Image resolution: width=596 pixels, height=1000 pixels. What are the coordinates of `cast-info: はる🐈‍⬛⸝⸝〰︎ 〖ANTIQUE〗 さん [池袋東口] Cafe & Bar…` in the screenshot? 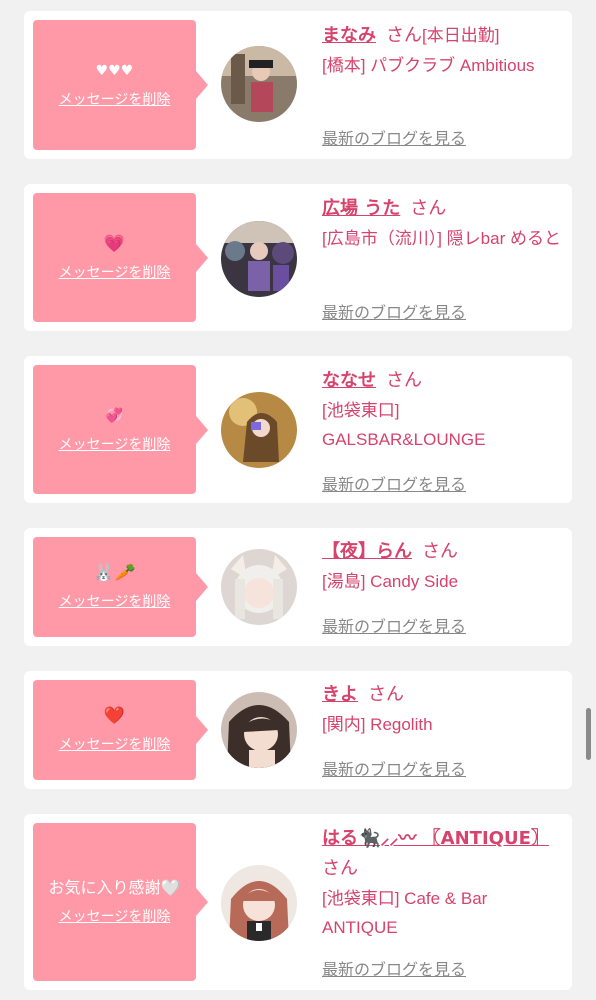 It's located at (442, 883).